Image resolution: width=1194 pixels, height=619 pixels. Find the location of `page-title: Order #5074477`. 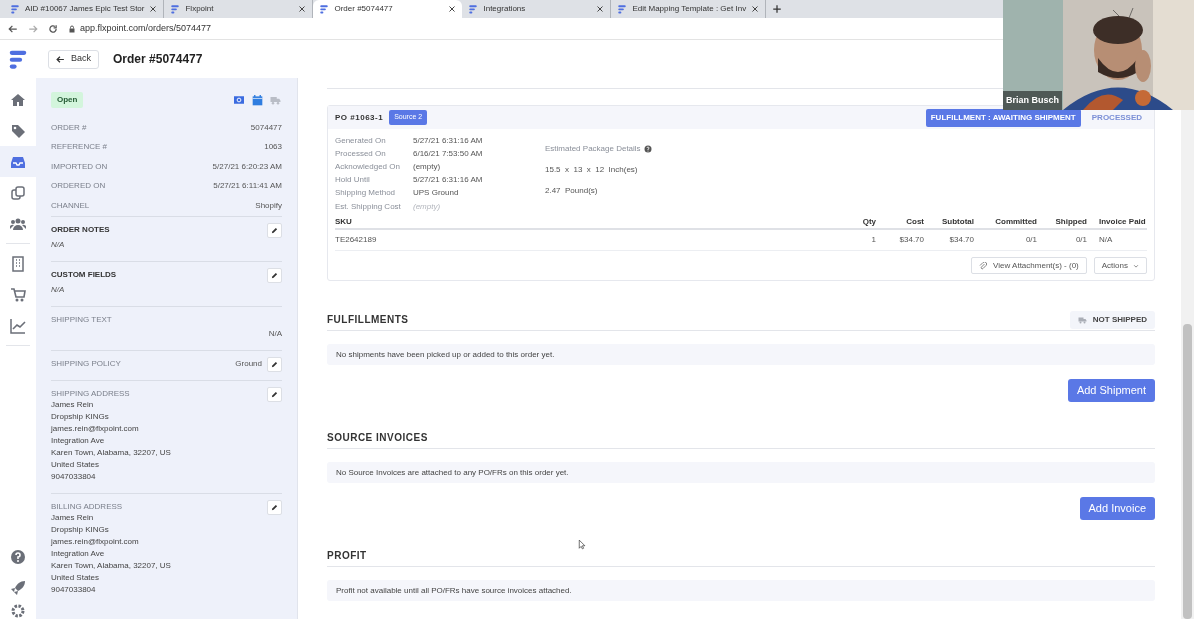

page-title: Order #5074477 is located at coordinates (158, 59).